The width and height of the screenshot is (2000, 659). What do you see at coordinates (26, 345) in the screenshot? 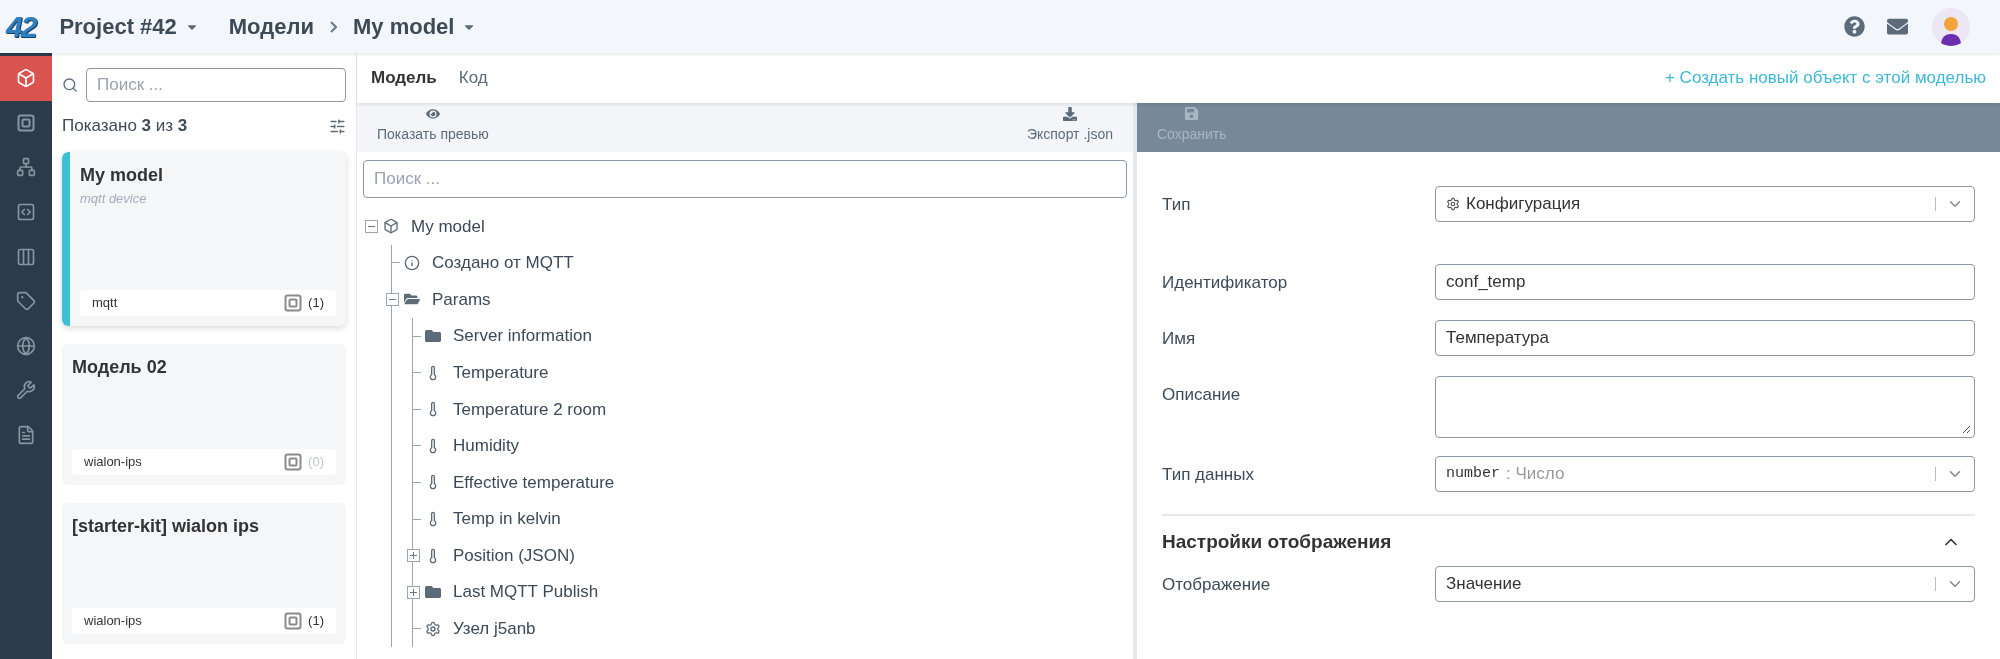
I see `globe-icon` at bounding box center [26, 345].